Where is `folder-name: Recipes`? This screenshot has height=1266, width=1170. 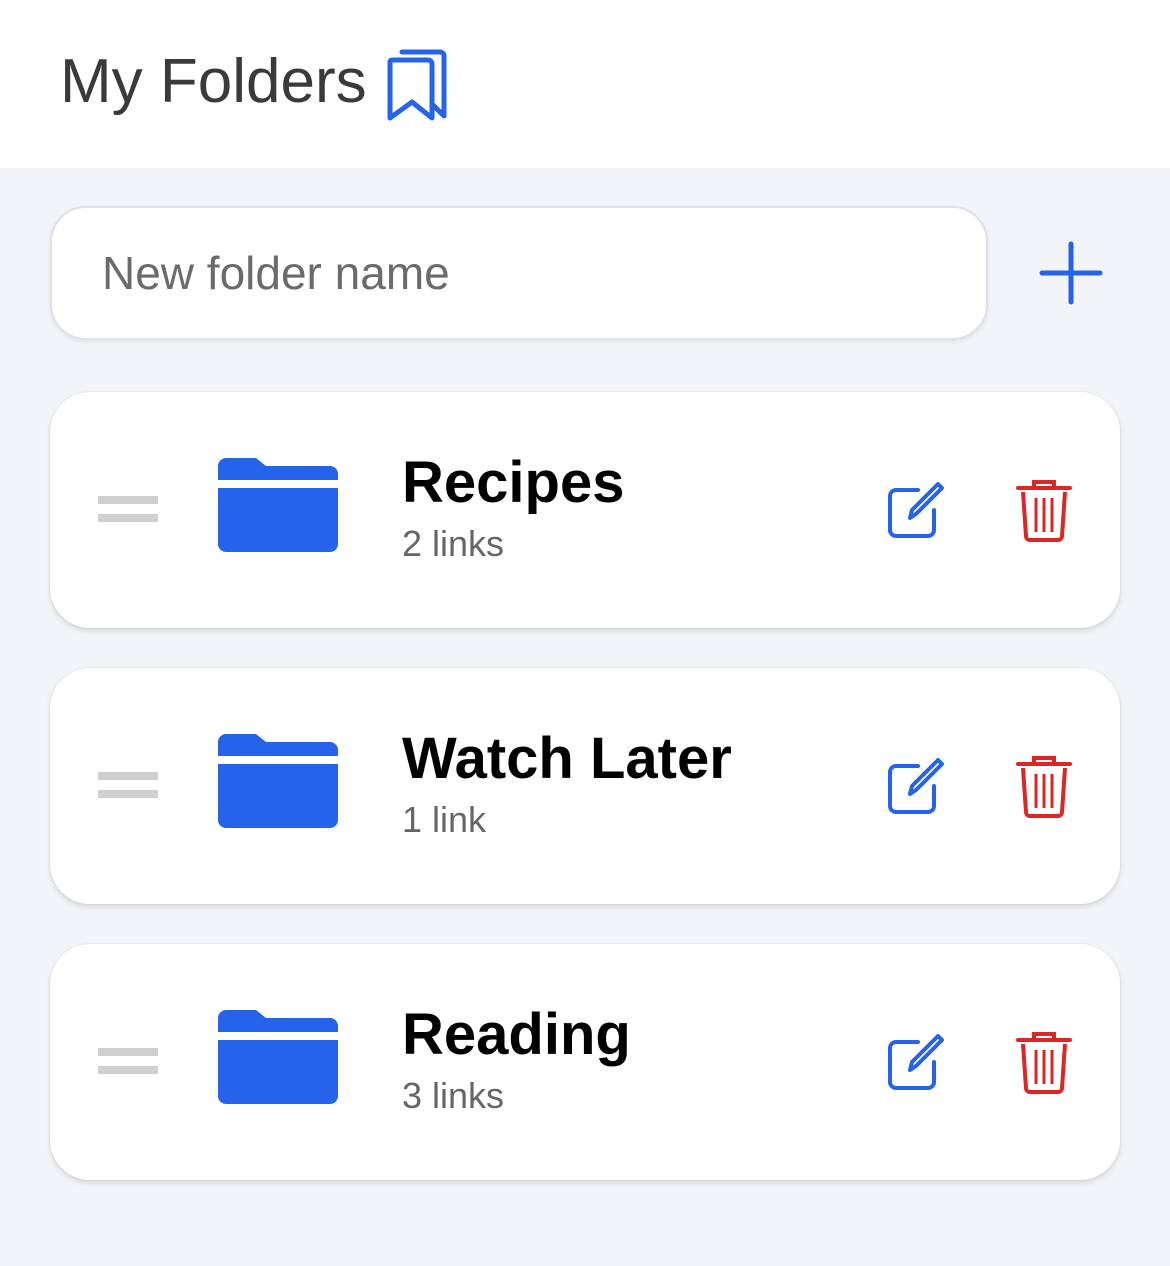
folder-name: Recipes is located at coordinates (513, 482).